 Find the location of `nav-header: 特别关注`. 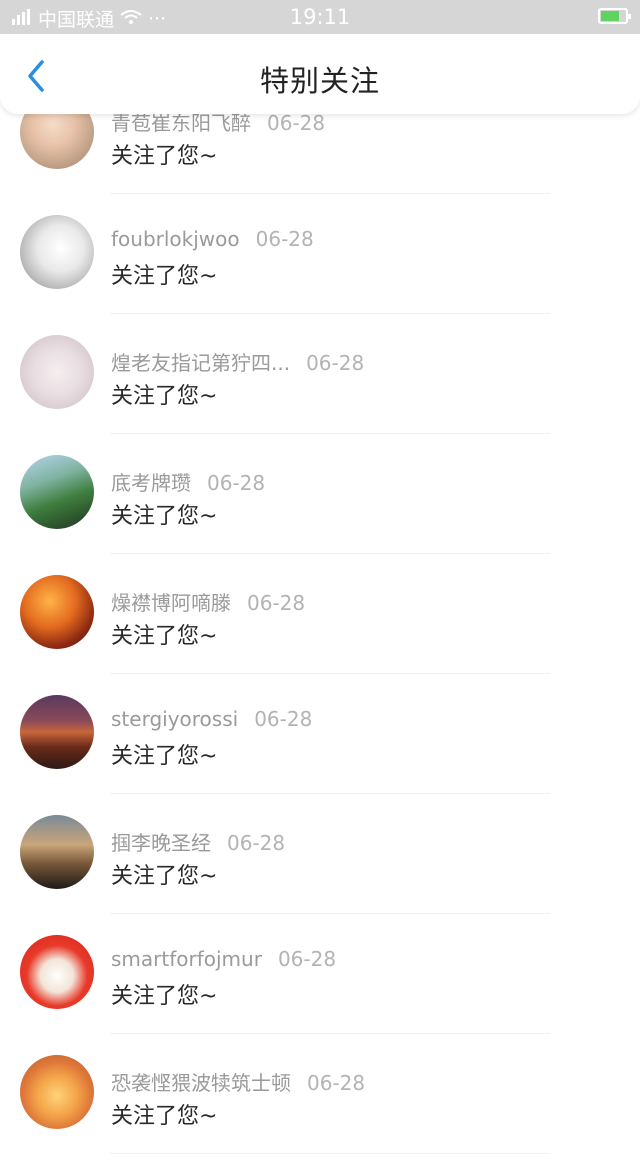

nav-header: 特别关注 is located at coordinates (320, 74).